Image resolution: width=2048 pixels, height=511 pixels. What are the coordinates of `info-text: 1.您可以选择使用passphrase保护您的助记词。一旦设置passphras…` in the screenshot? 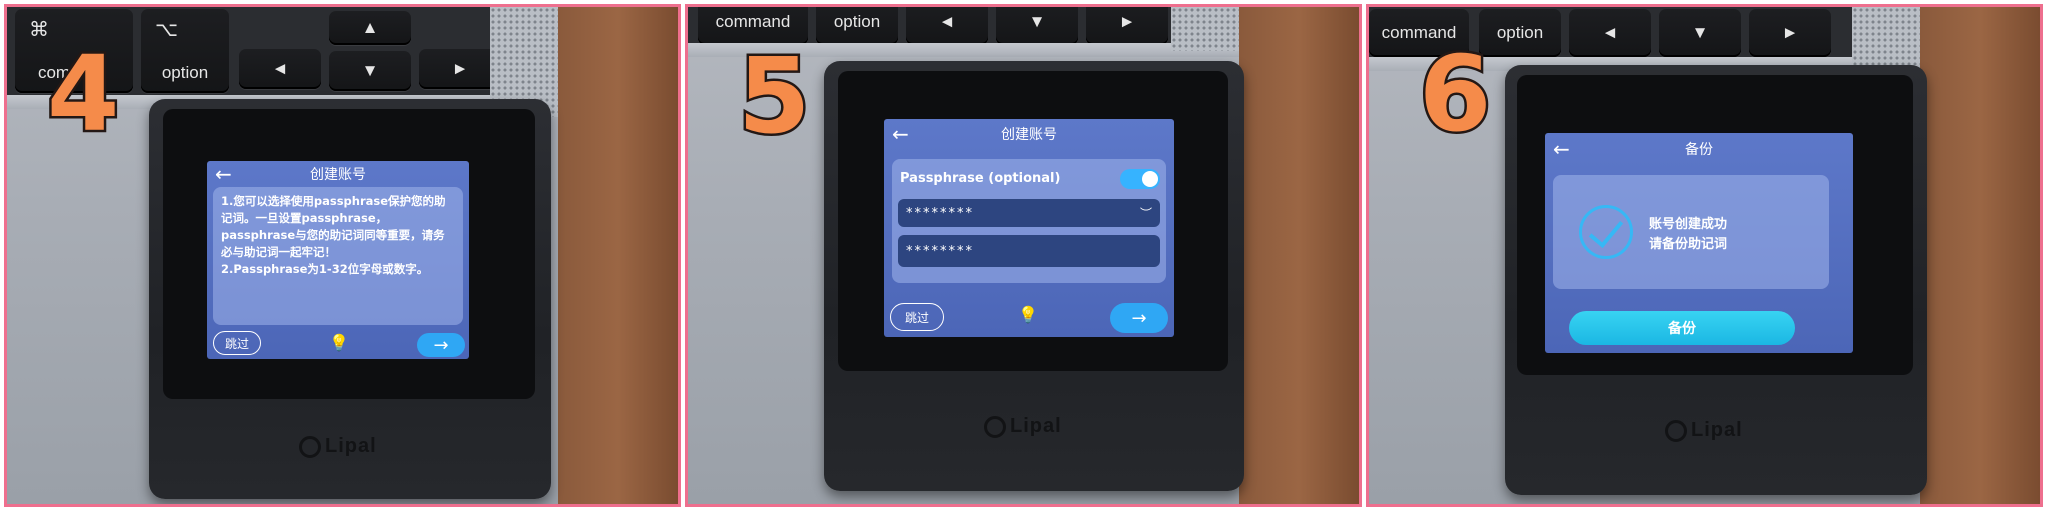 It's located at (338, 256).